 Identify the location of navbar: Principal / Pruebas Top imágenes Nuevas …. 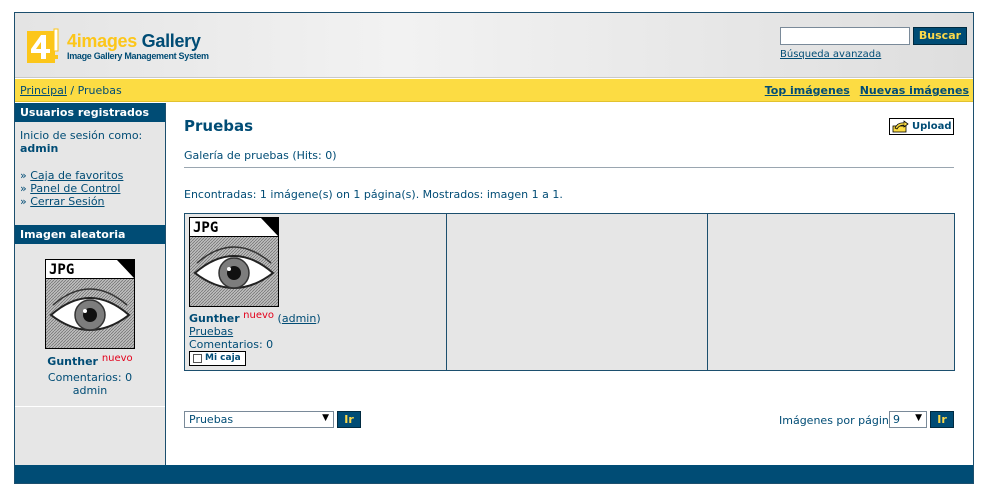
(494, 90).